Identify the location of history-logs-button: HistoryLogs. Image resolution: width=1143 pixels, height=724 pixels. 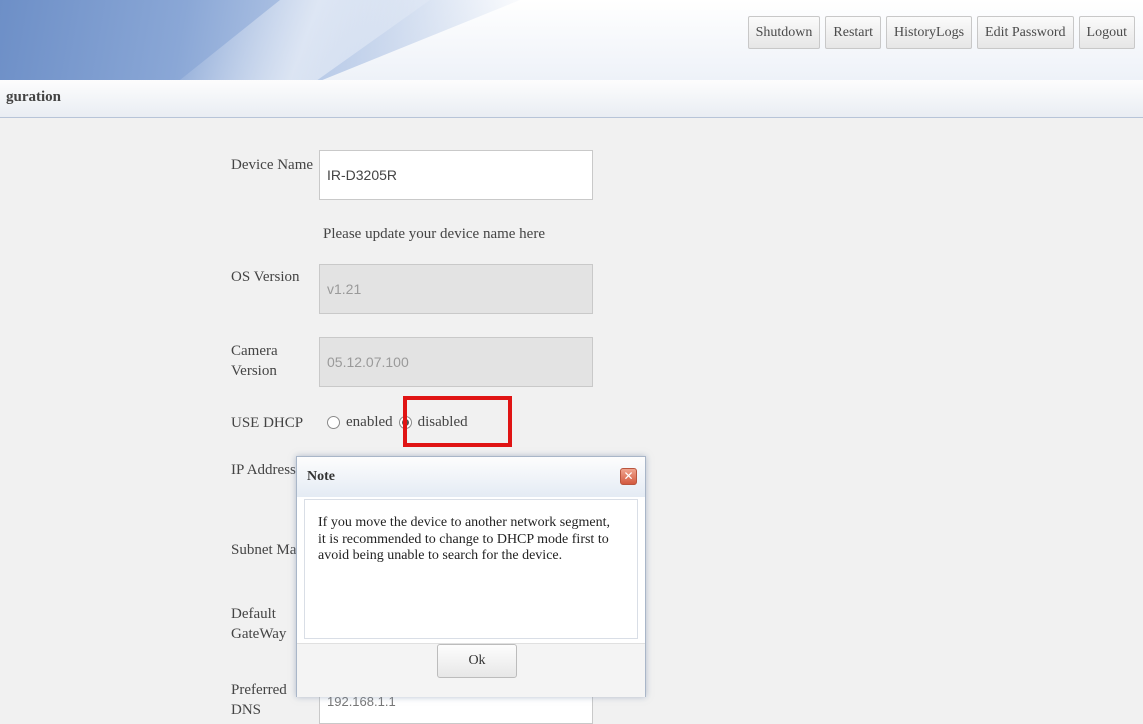
(929, 32).